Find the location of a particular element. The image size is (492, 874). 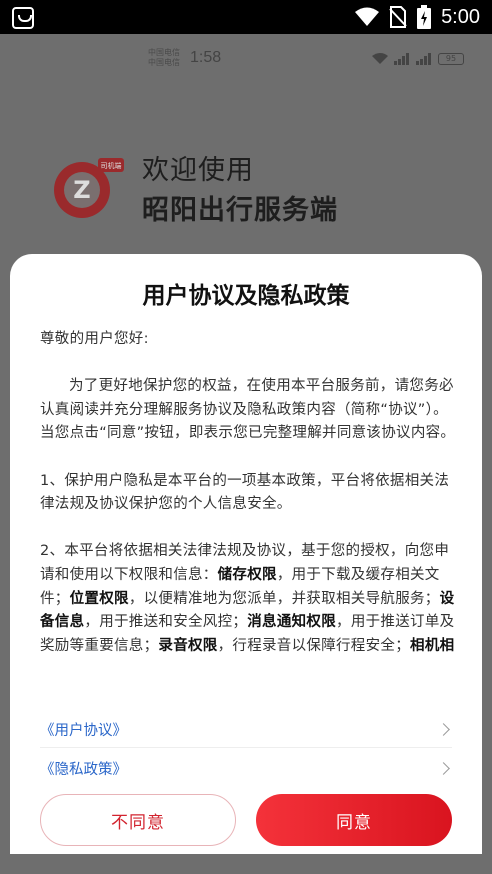

dialog-title: 用户协议及隐私政策 is located at coordinates (246, 296).